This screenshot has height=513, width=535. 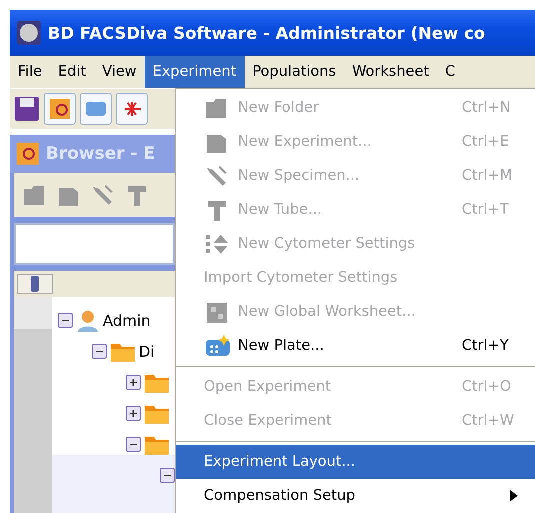 What do you see at coordinates (27, 109) in the screenshot?
I see `save-icon` at bounding box center [27, 109].